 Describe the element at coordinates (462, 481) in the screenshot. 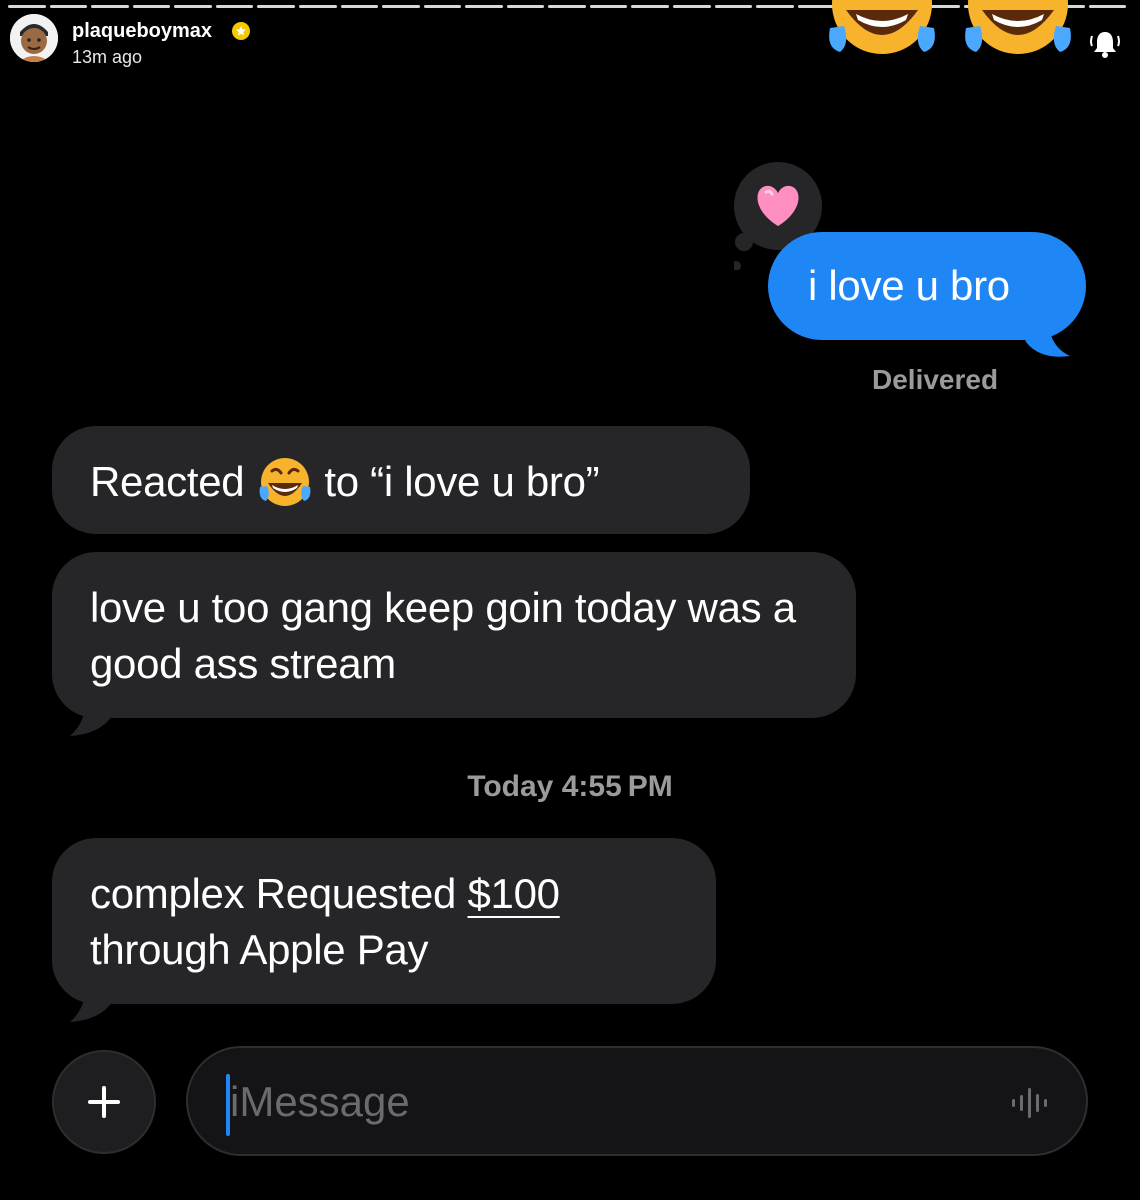

I see `reaction-suffix: to “i love u bro”` at that location.